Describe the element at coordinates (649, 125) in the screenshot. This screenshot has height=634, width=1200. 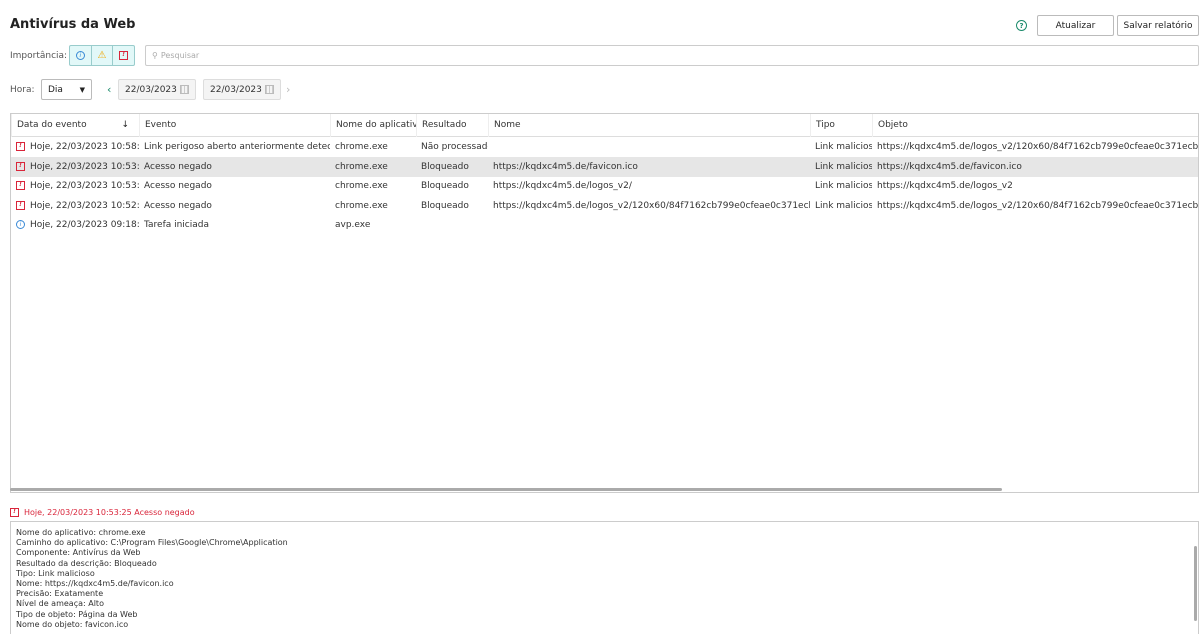
I see `column-header-name: Nome` at that location.